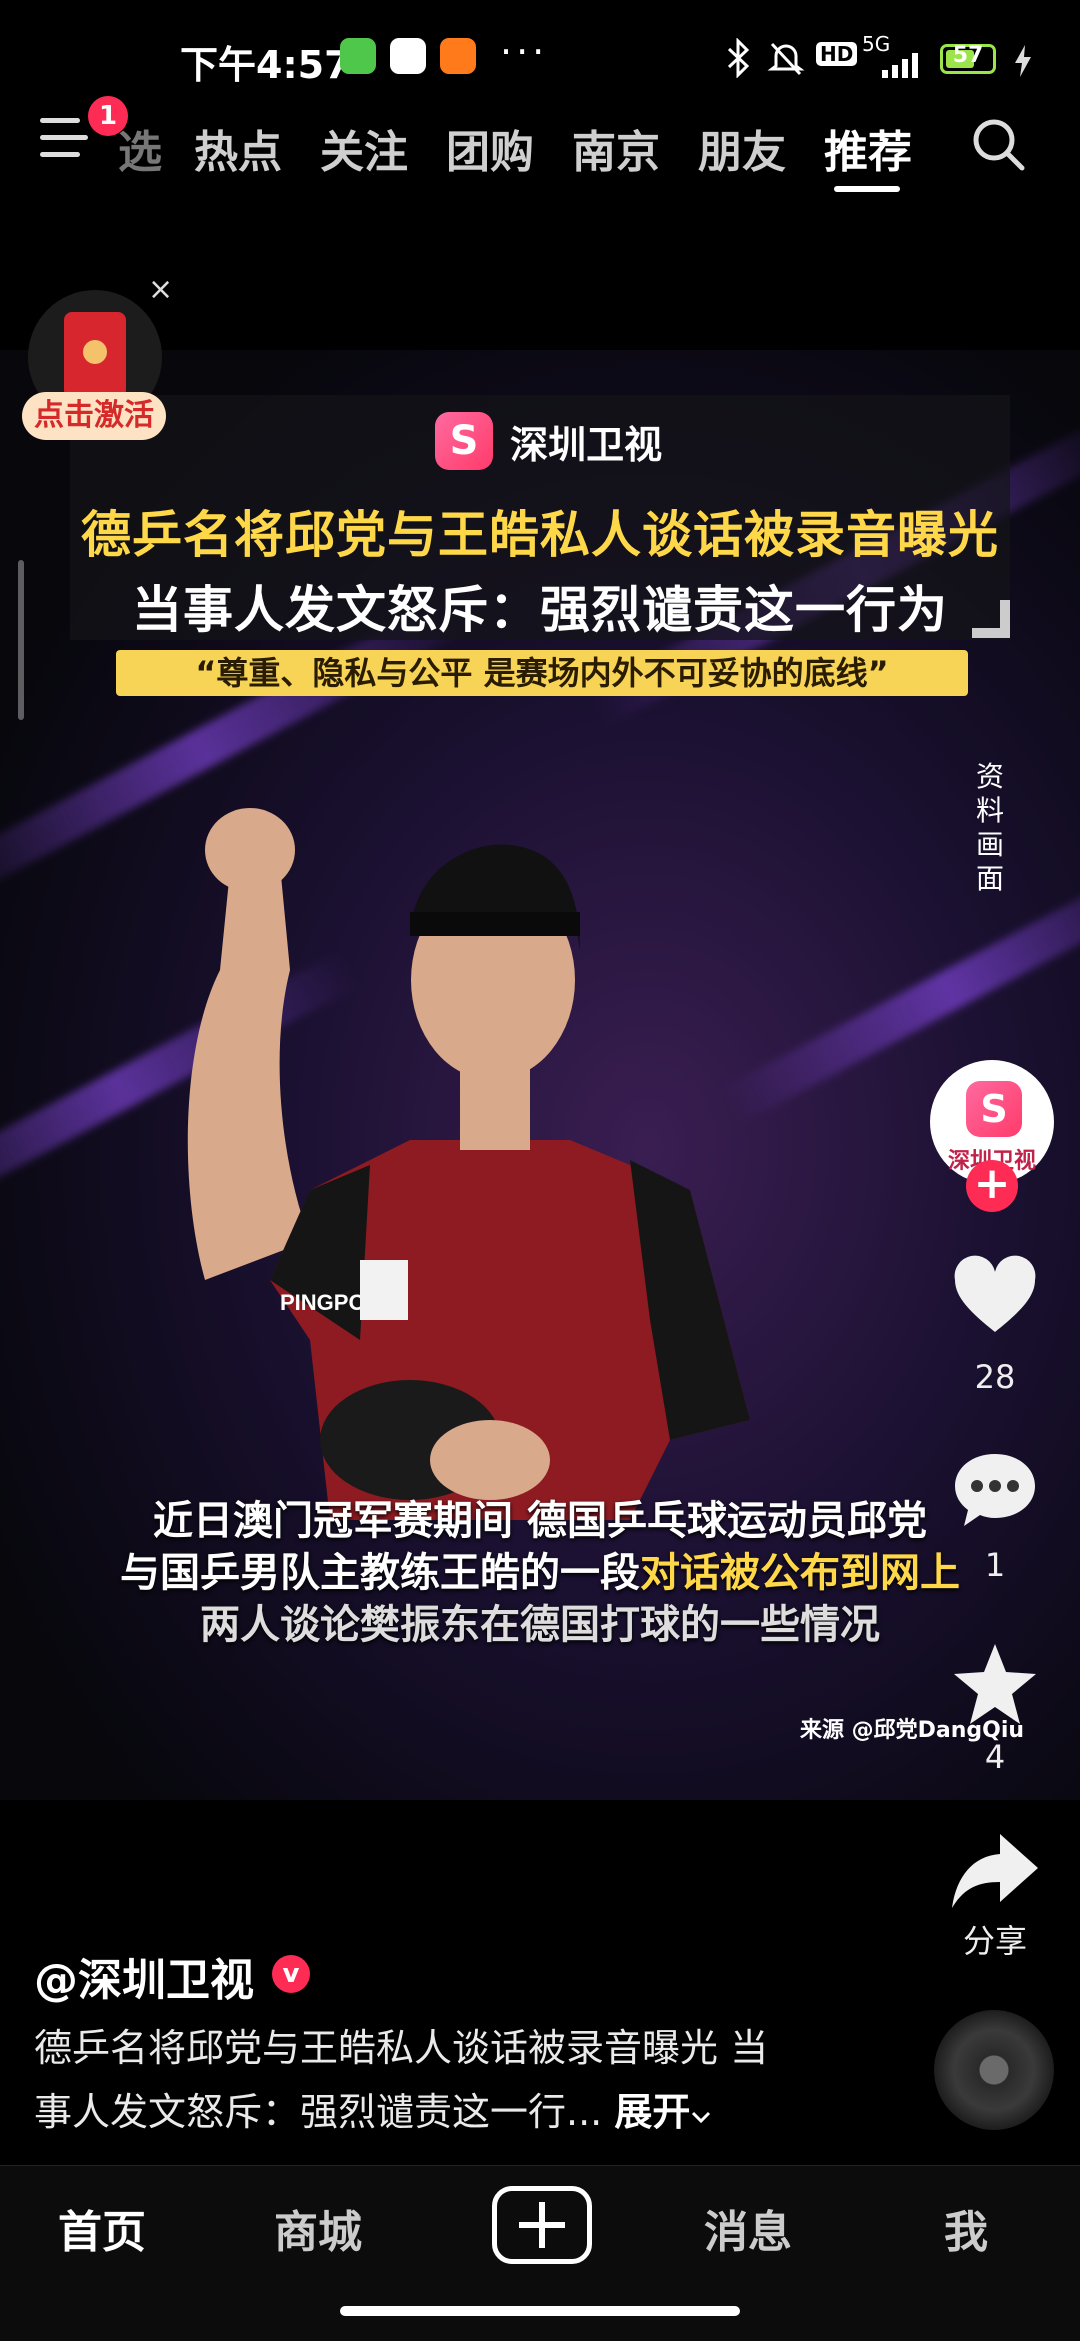  What do you see at coordinates (994, 2070) in the screenshot?
I see `music-disc-icon` at bounding box center [994, 2070].